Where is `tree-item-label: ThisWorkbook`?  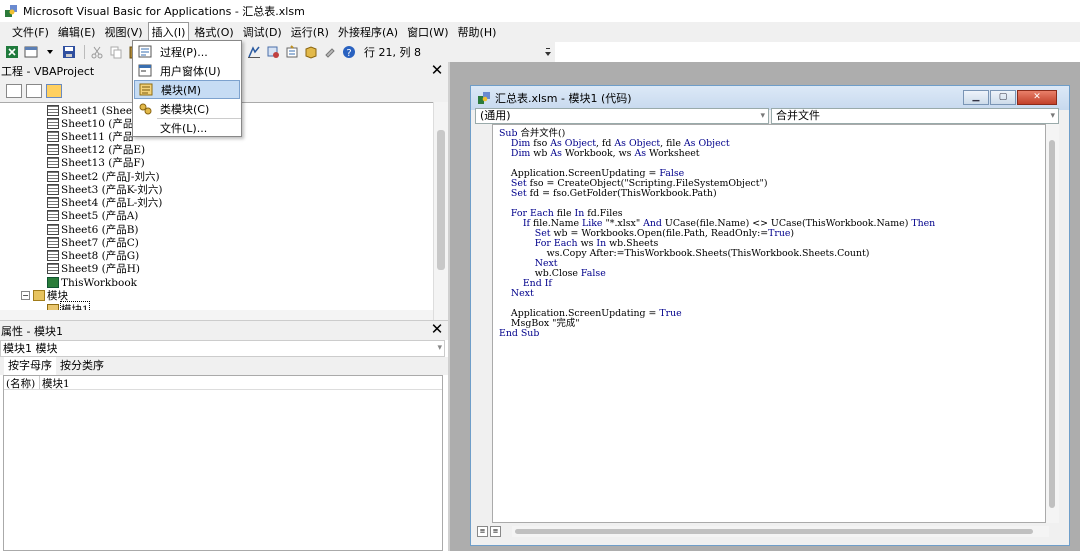
tree-item-label: ThisWorkbook is located at coordinates (99, 282).